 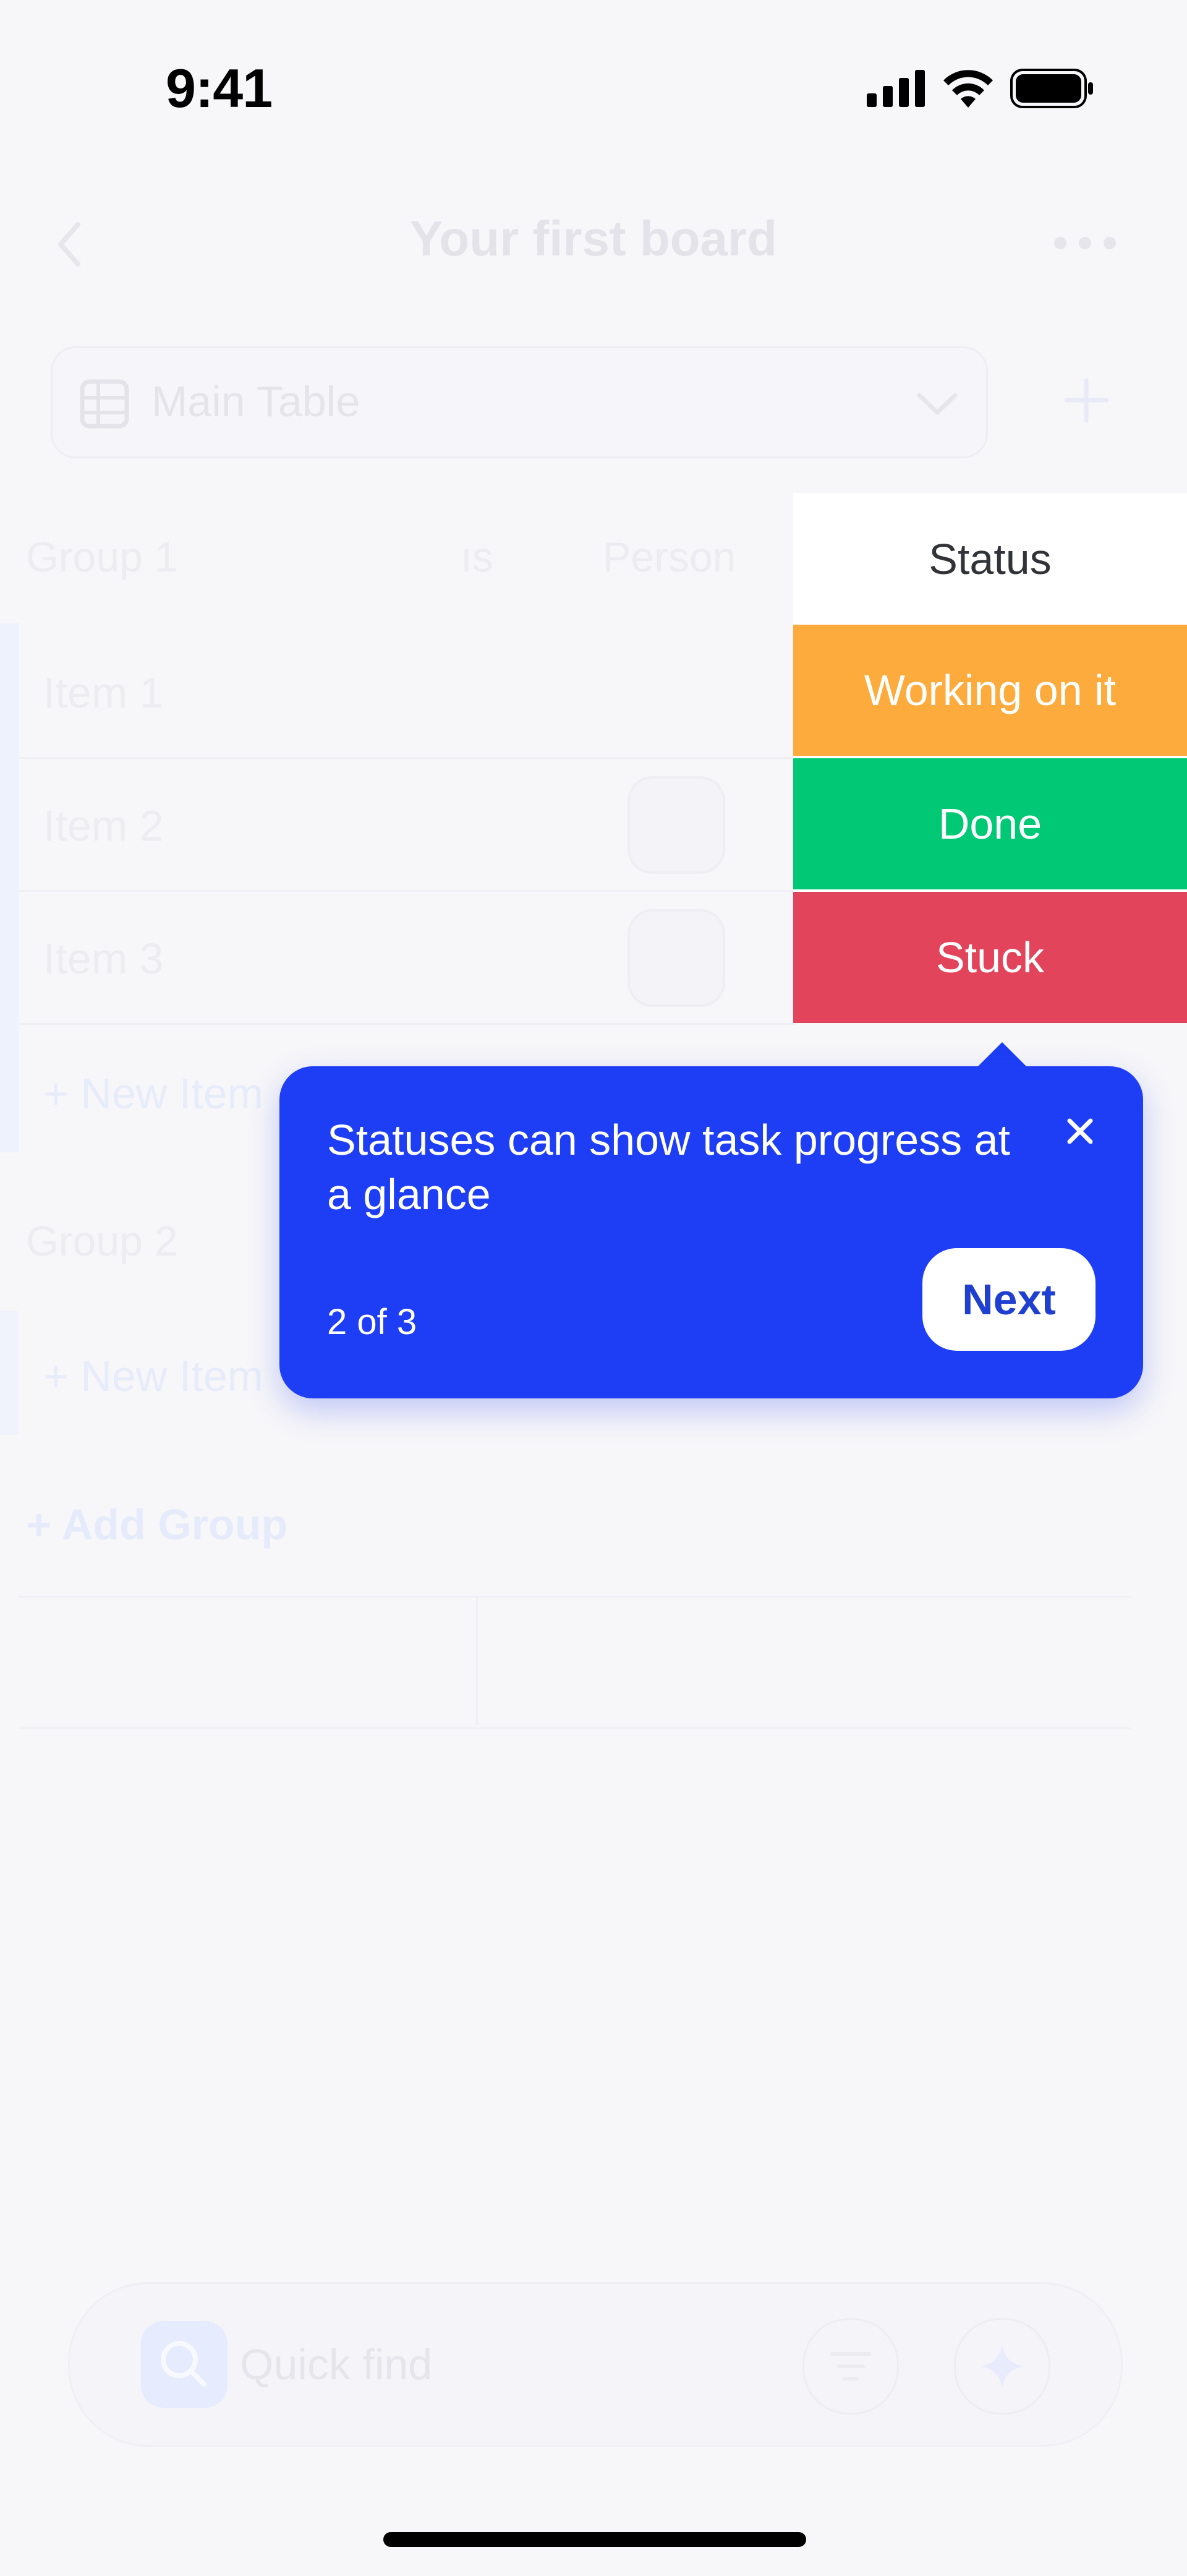 What do you see at coordinates (105, 404) in the screenshot?
I see `table-icon` at bounding box center [105, 404].